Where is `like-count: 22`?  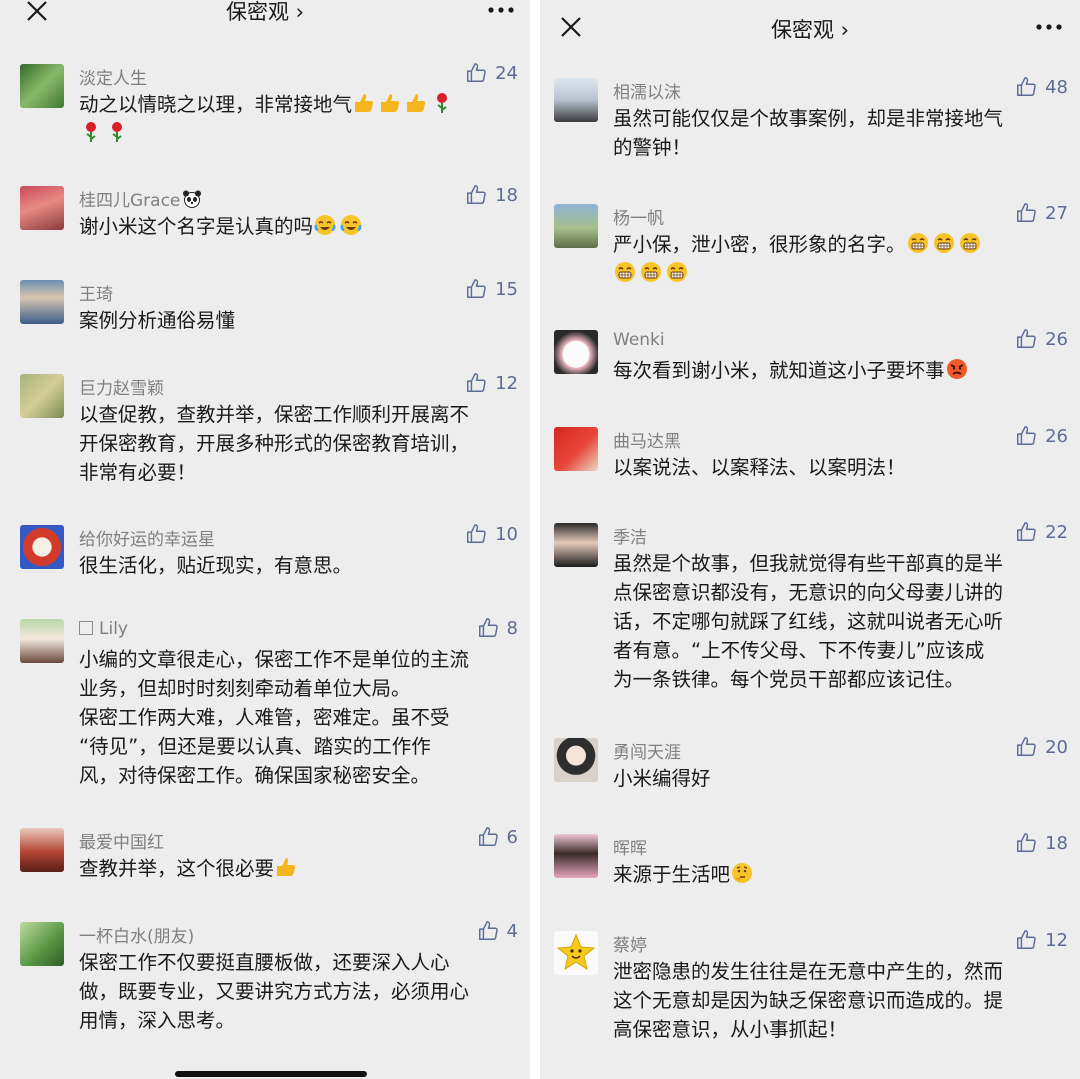 like-count: 22 is located at coordinates (1056, 532).